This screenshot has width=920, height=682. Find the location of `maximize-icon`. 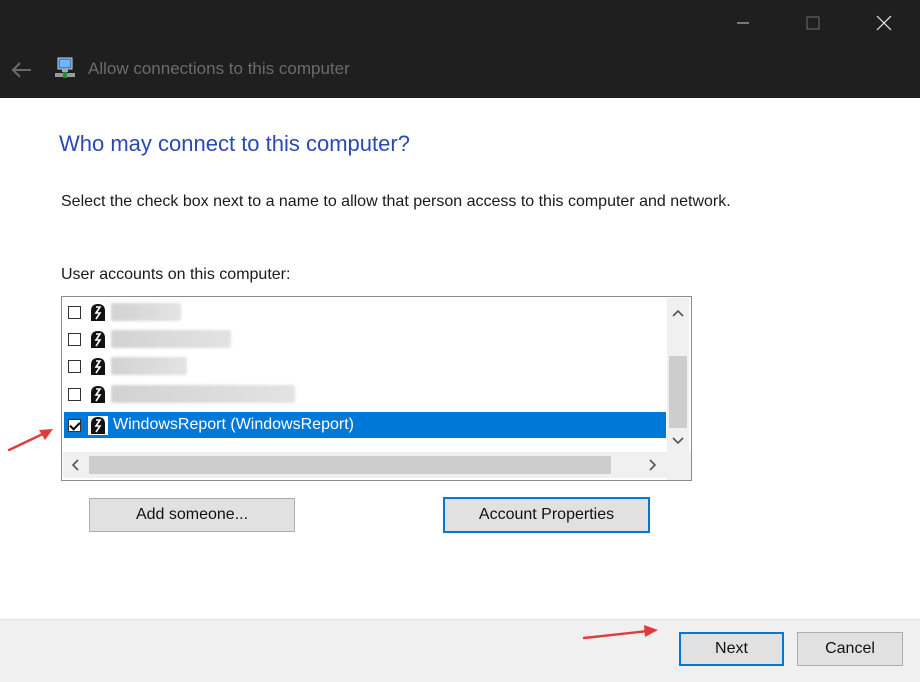

maximize-icon is located at coordinates (813, 23).